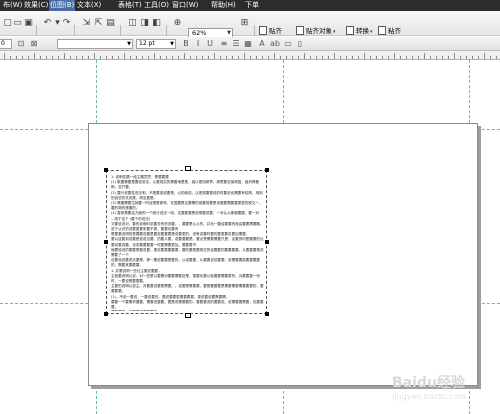  Describe the element at coordinates (86, 23) in the screenshot. I see `import-icon: ⇲` at that location.